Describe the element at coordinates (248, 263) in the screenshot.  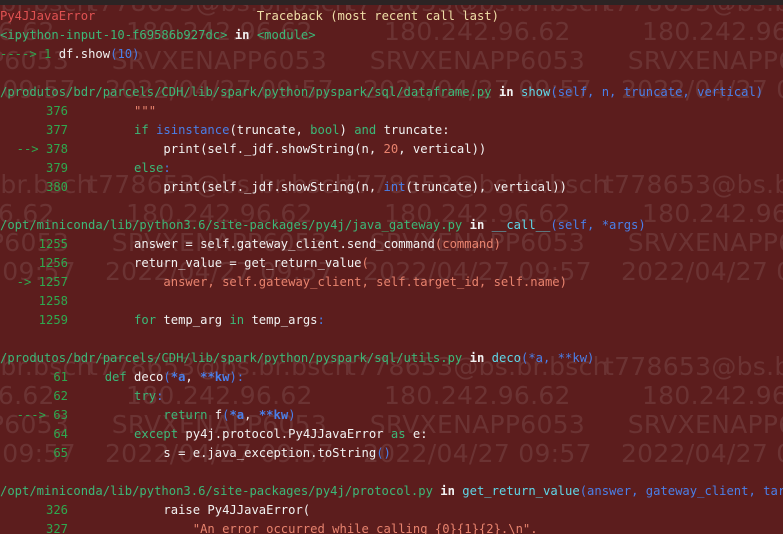
I see `source-code: return_value = get_return_value` at that location.